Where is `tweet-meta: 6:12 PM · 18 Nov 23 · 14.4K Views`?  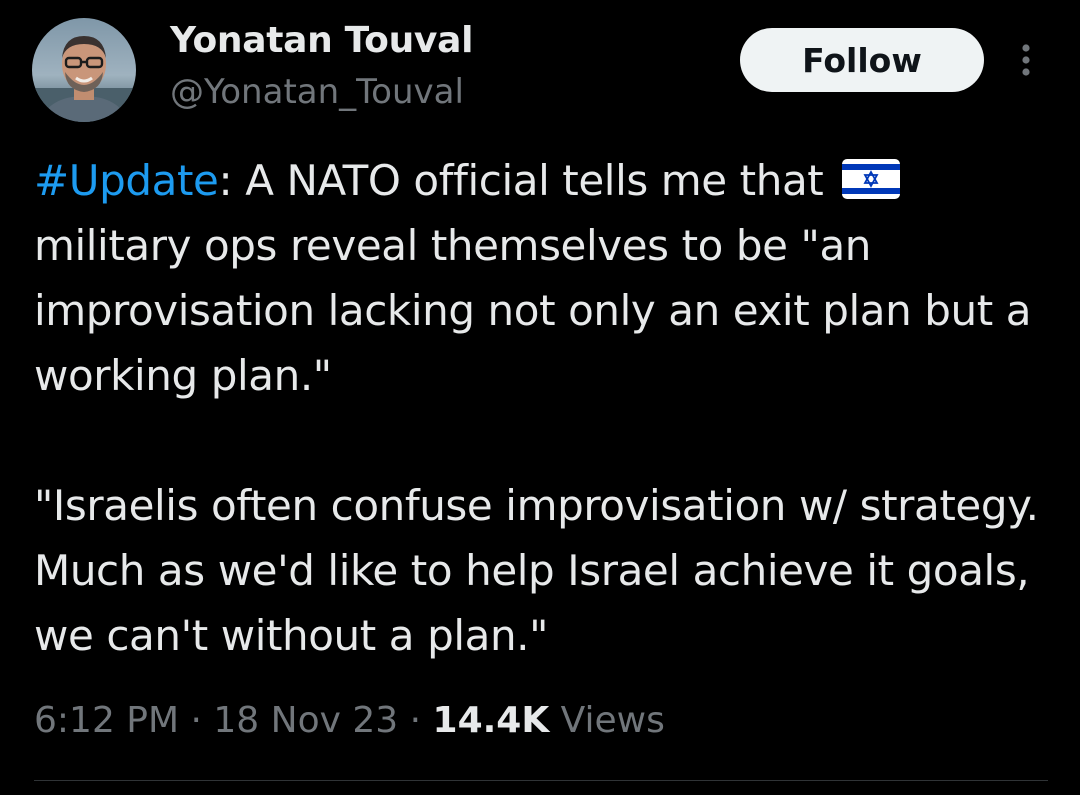 tweet-meta: 6:12 PM · 18 Nov 23 · 14.4K Views is located at coordinates (349, 720).